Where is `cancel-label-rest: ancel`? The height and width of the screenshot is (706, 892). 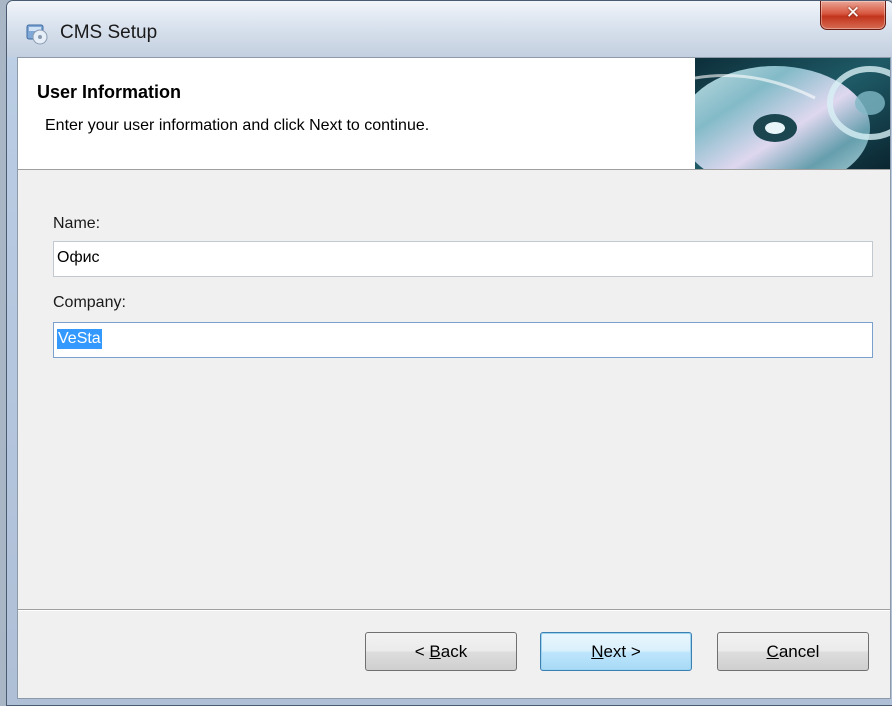 cancel-label-rest: ancel is located at coordinates (799, 651).